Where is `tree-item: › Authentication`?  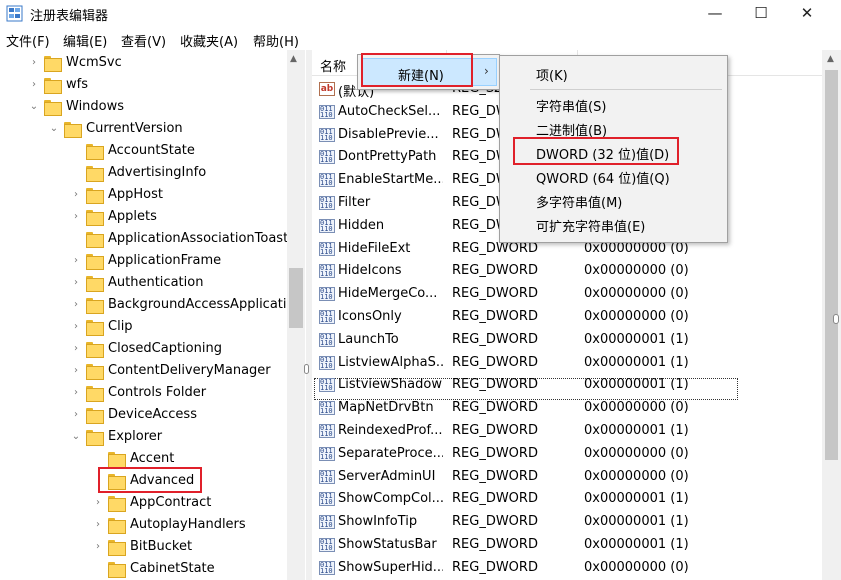
tree-item: › Authentication is located at coordinates (143, 283).